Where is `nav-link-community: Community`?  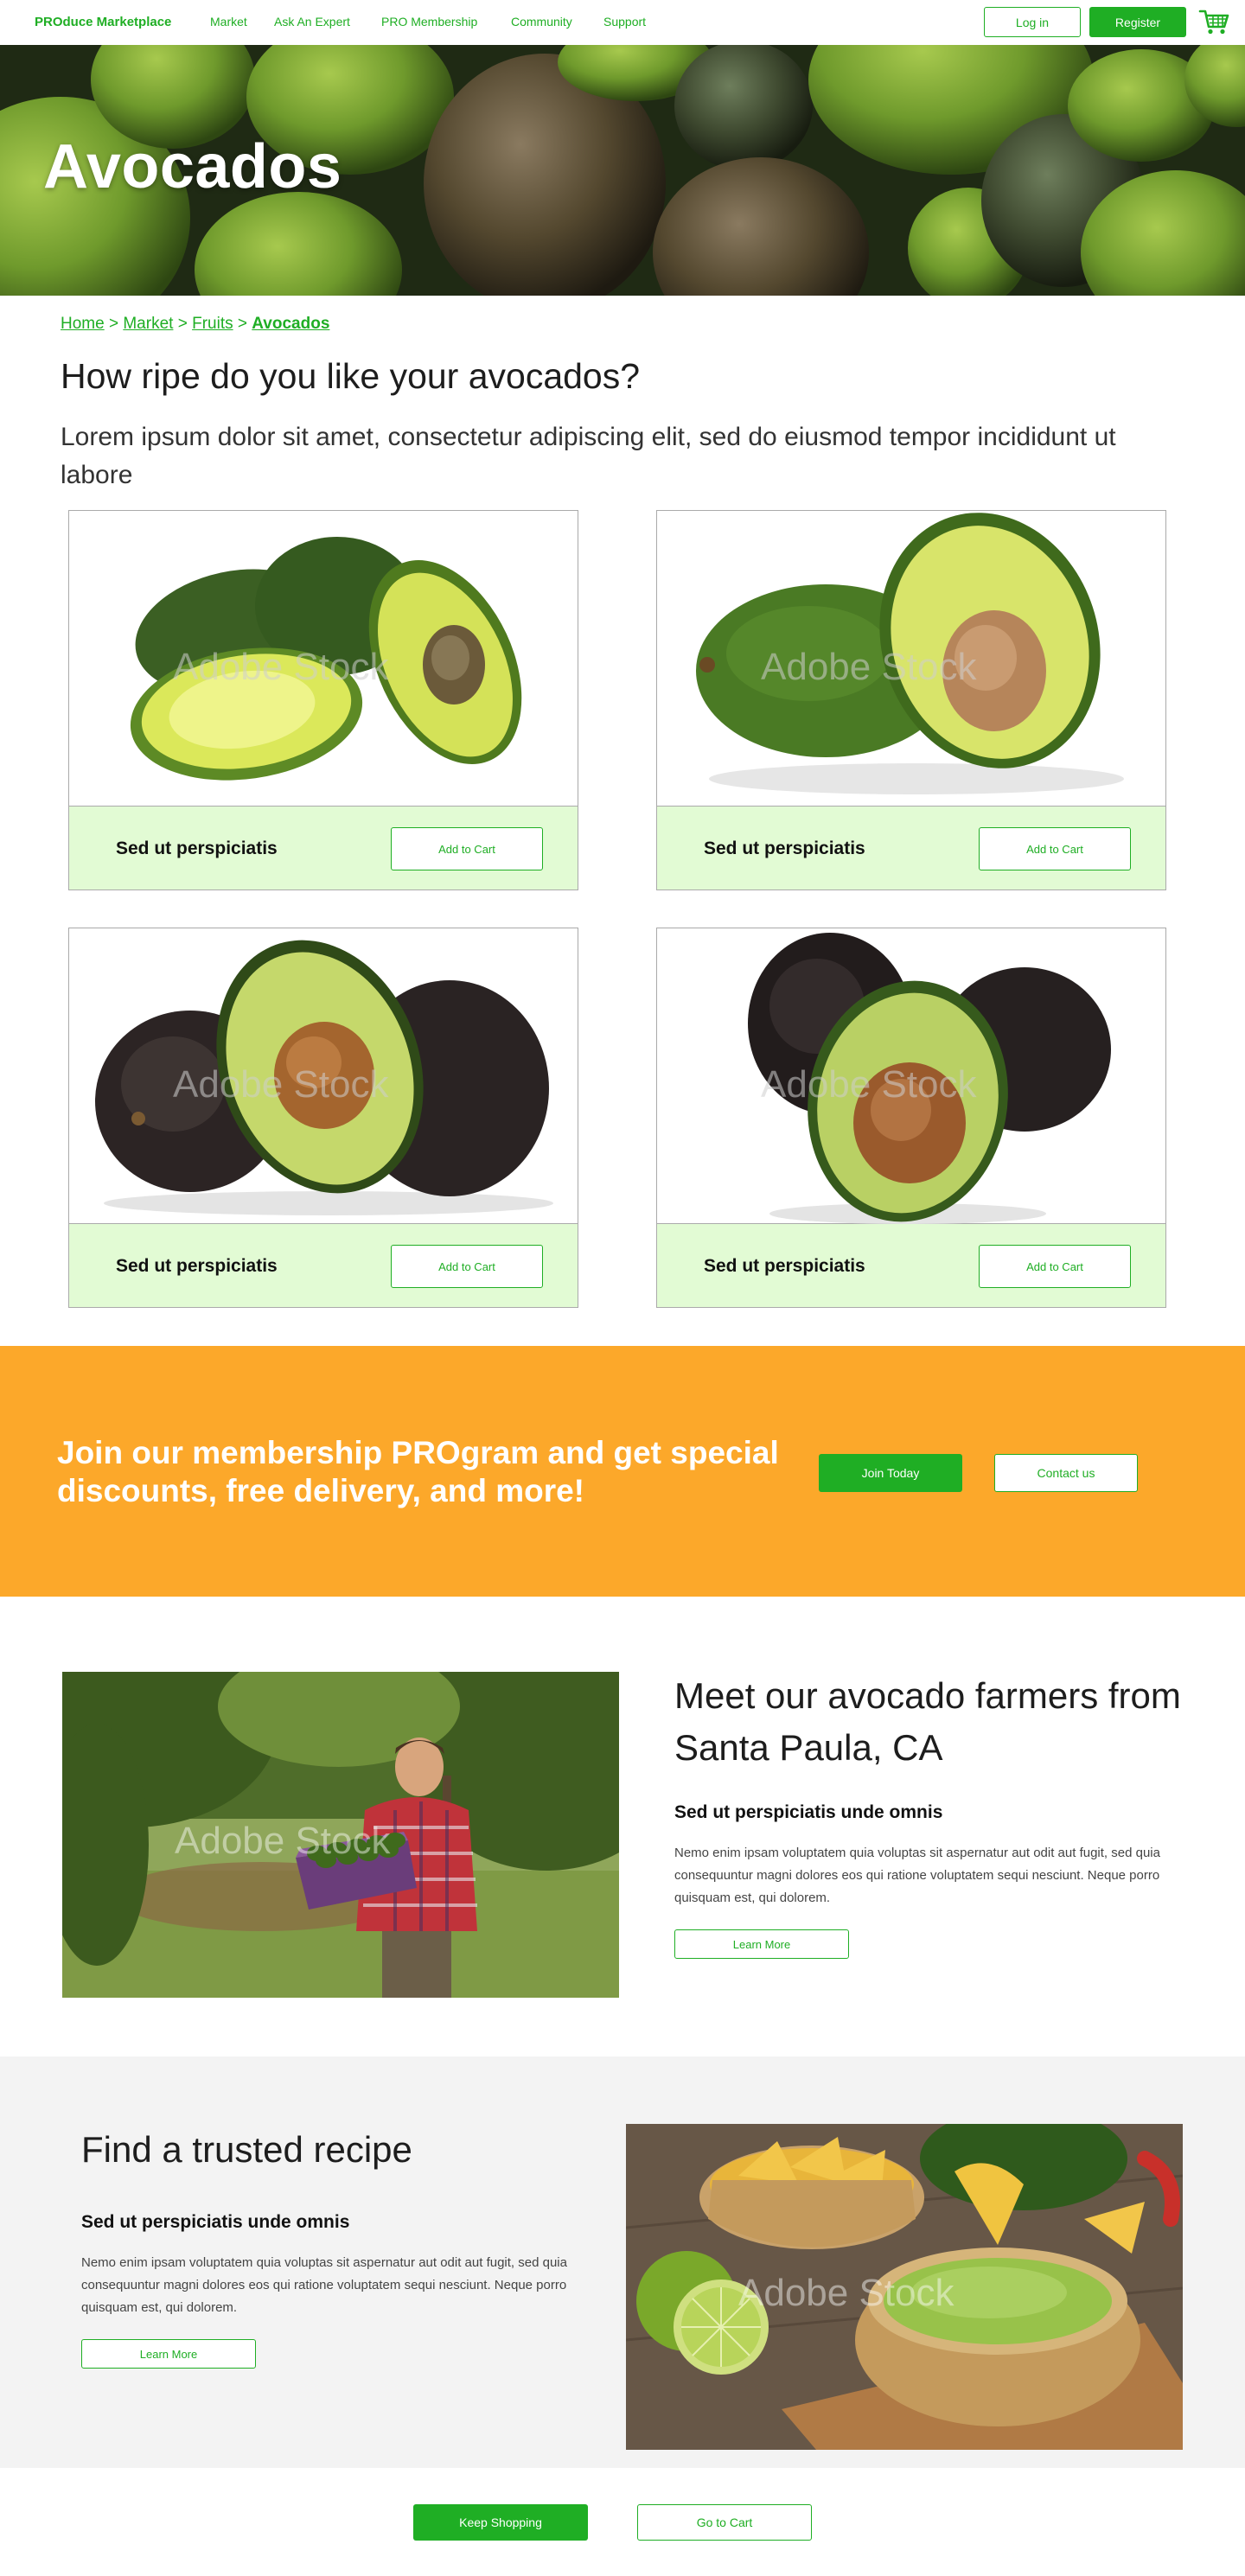 nav-link-community: Community is located at coordinates (541, 22).